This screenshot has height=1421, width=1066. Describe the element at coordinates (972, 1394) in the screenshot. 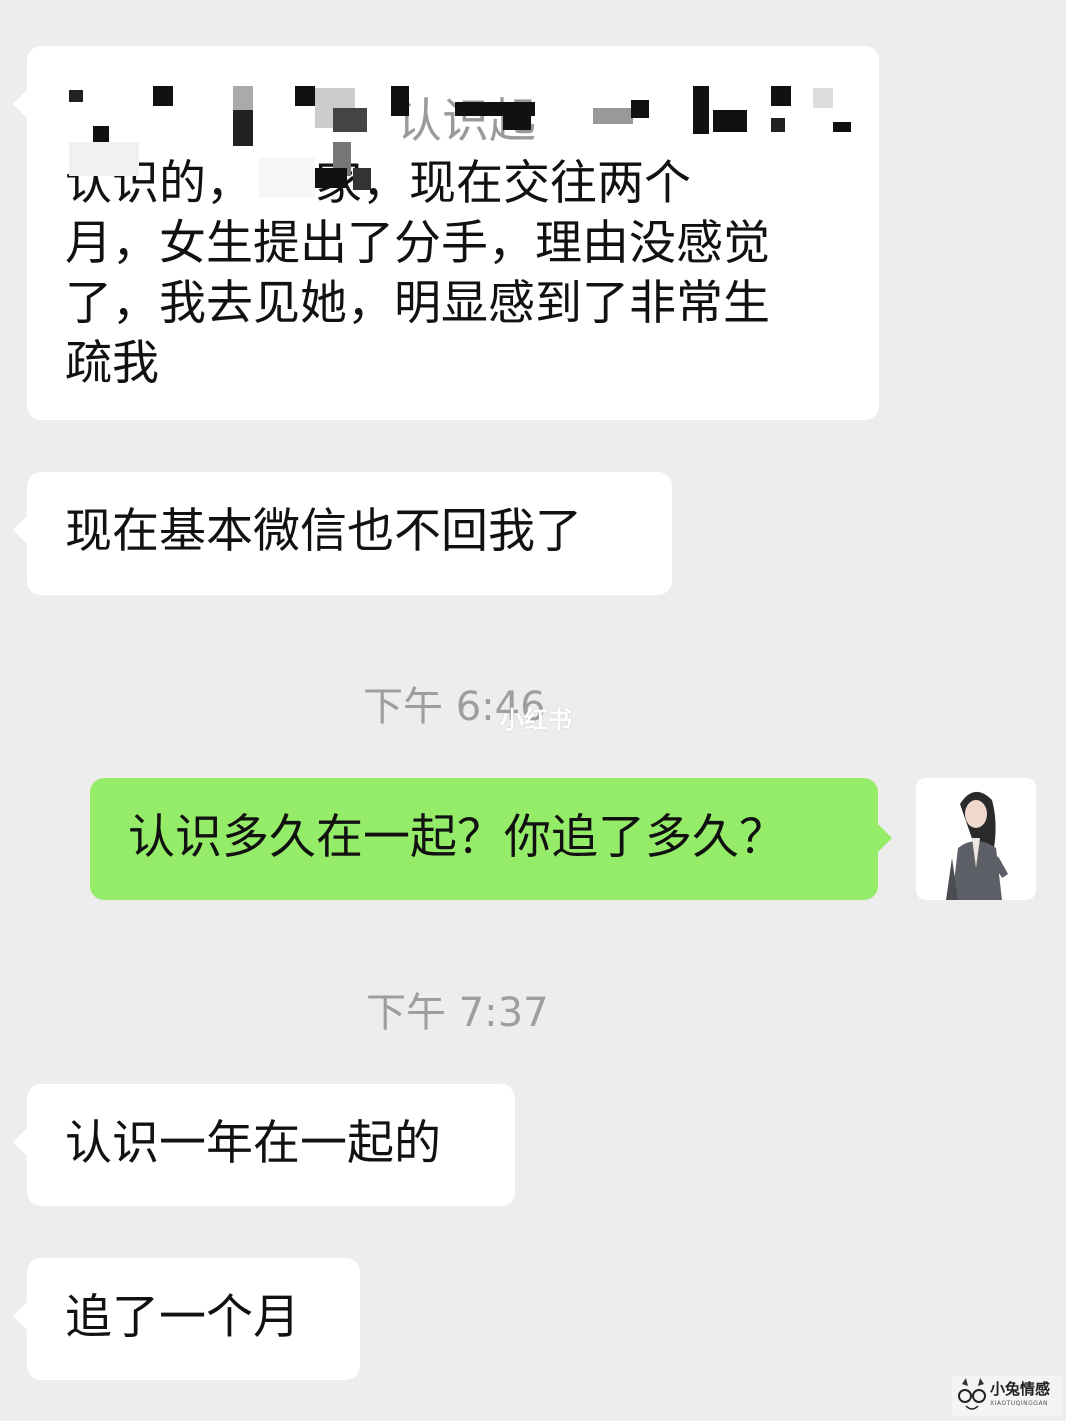

I see `glasses-icon` at that location.